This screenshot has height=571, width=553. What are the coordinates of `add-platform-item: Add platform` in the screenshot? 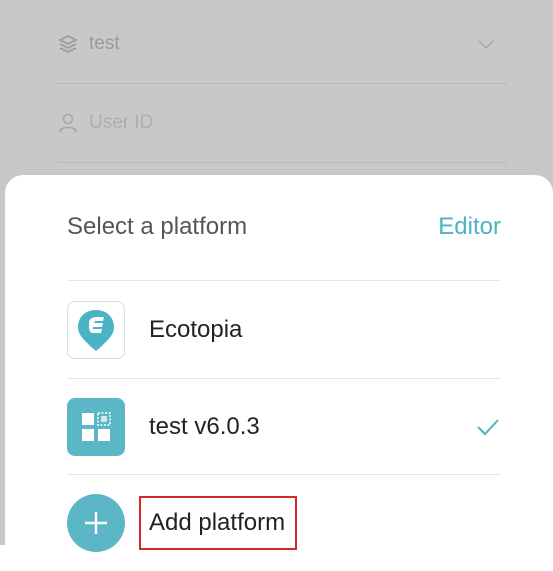 It's located at (284, 523).